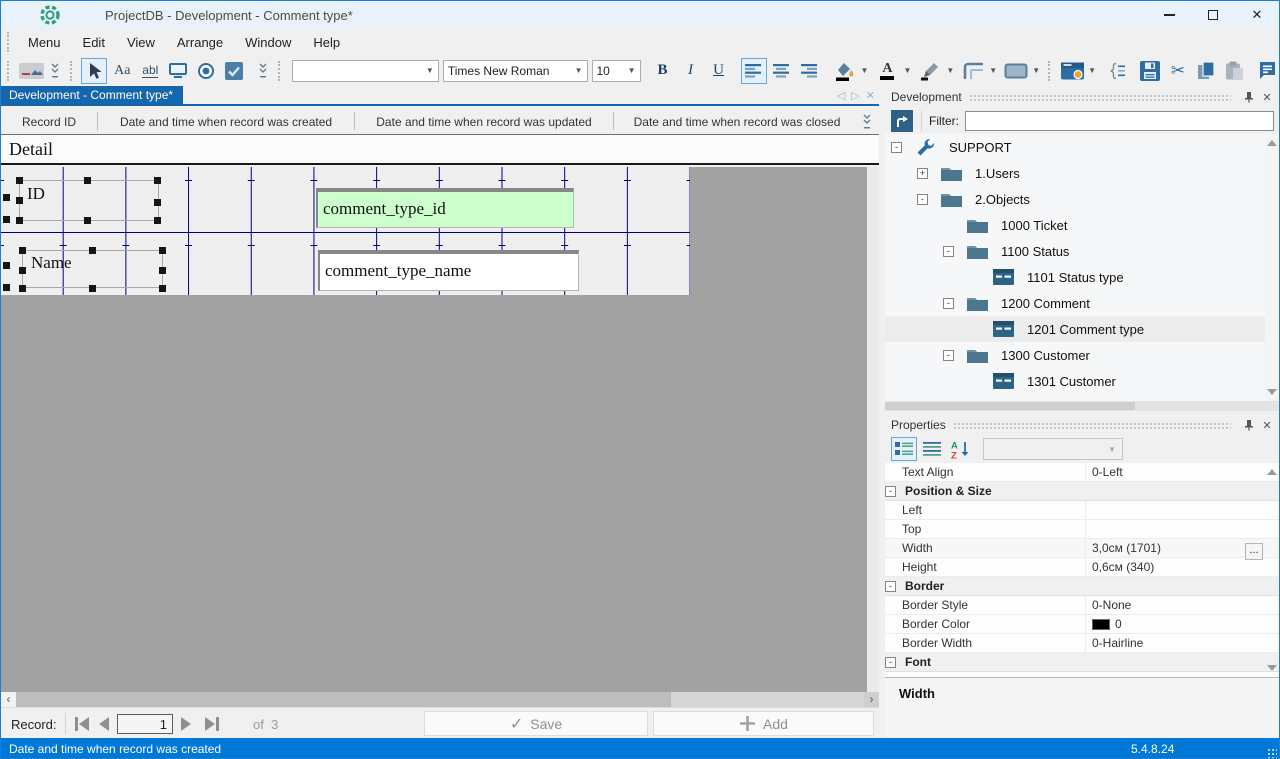 The height and width of the screenshot is (759, 1280). What do you see at coordinates (1119, 121) in the screenshot?
I see `filter-input` at bounding box center [1119, 121].